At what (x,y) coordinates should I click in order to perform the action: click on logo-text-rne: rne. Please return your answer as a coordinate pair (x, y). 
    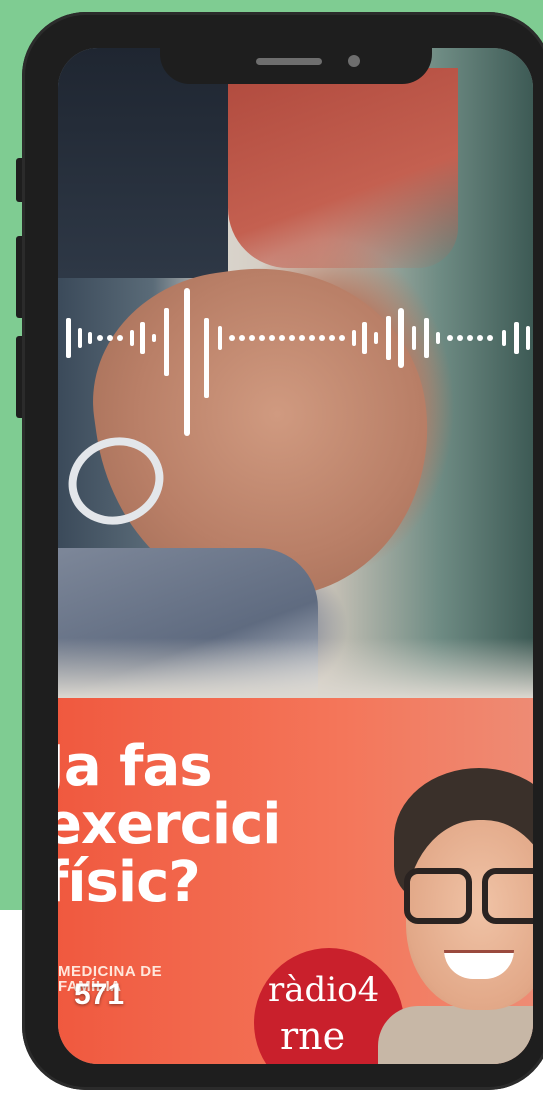
    Looking at the image, I should click on (313, 1036).